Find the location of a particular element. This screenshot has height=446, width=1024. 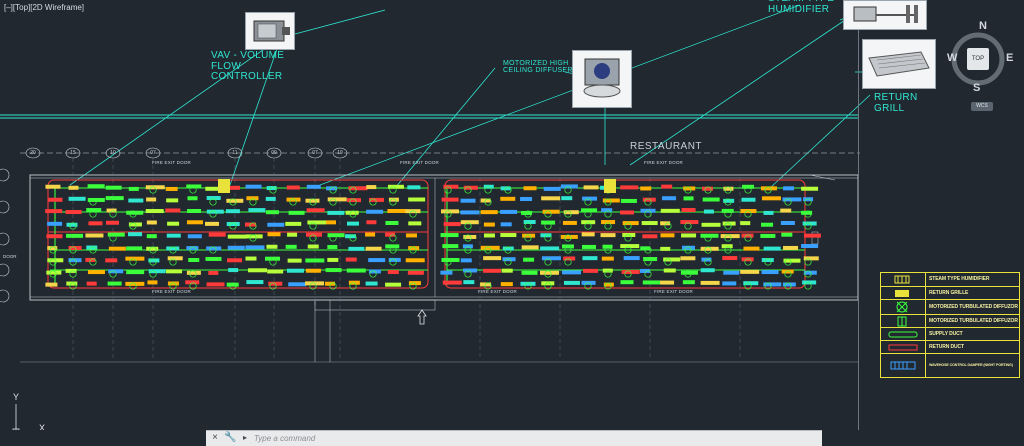

wcs-menu-button: WCS is located at coordinates (982, 106).